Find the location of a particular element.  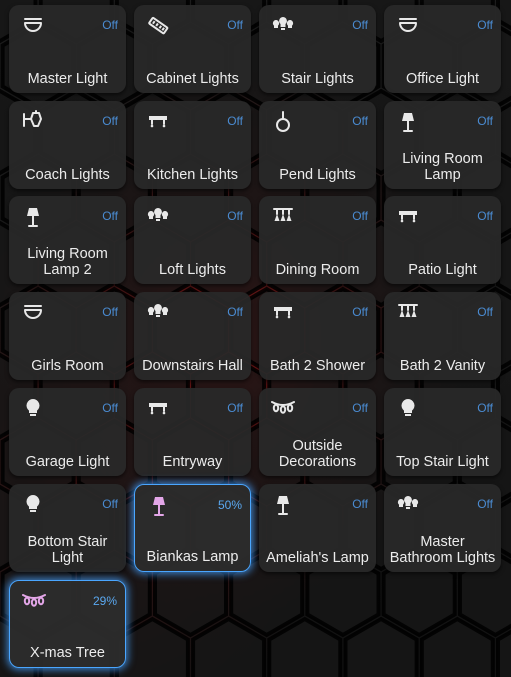

light-name: Patio Light is located at coordinates (442, 270).